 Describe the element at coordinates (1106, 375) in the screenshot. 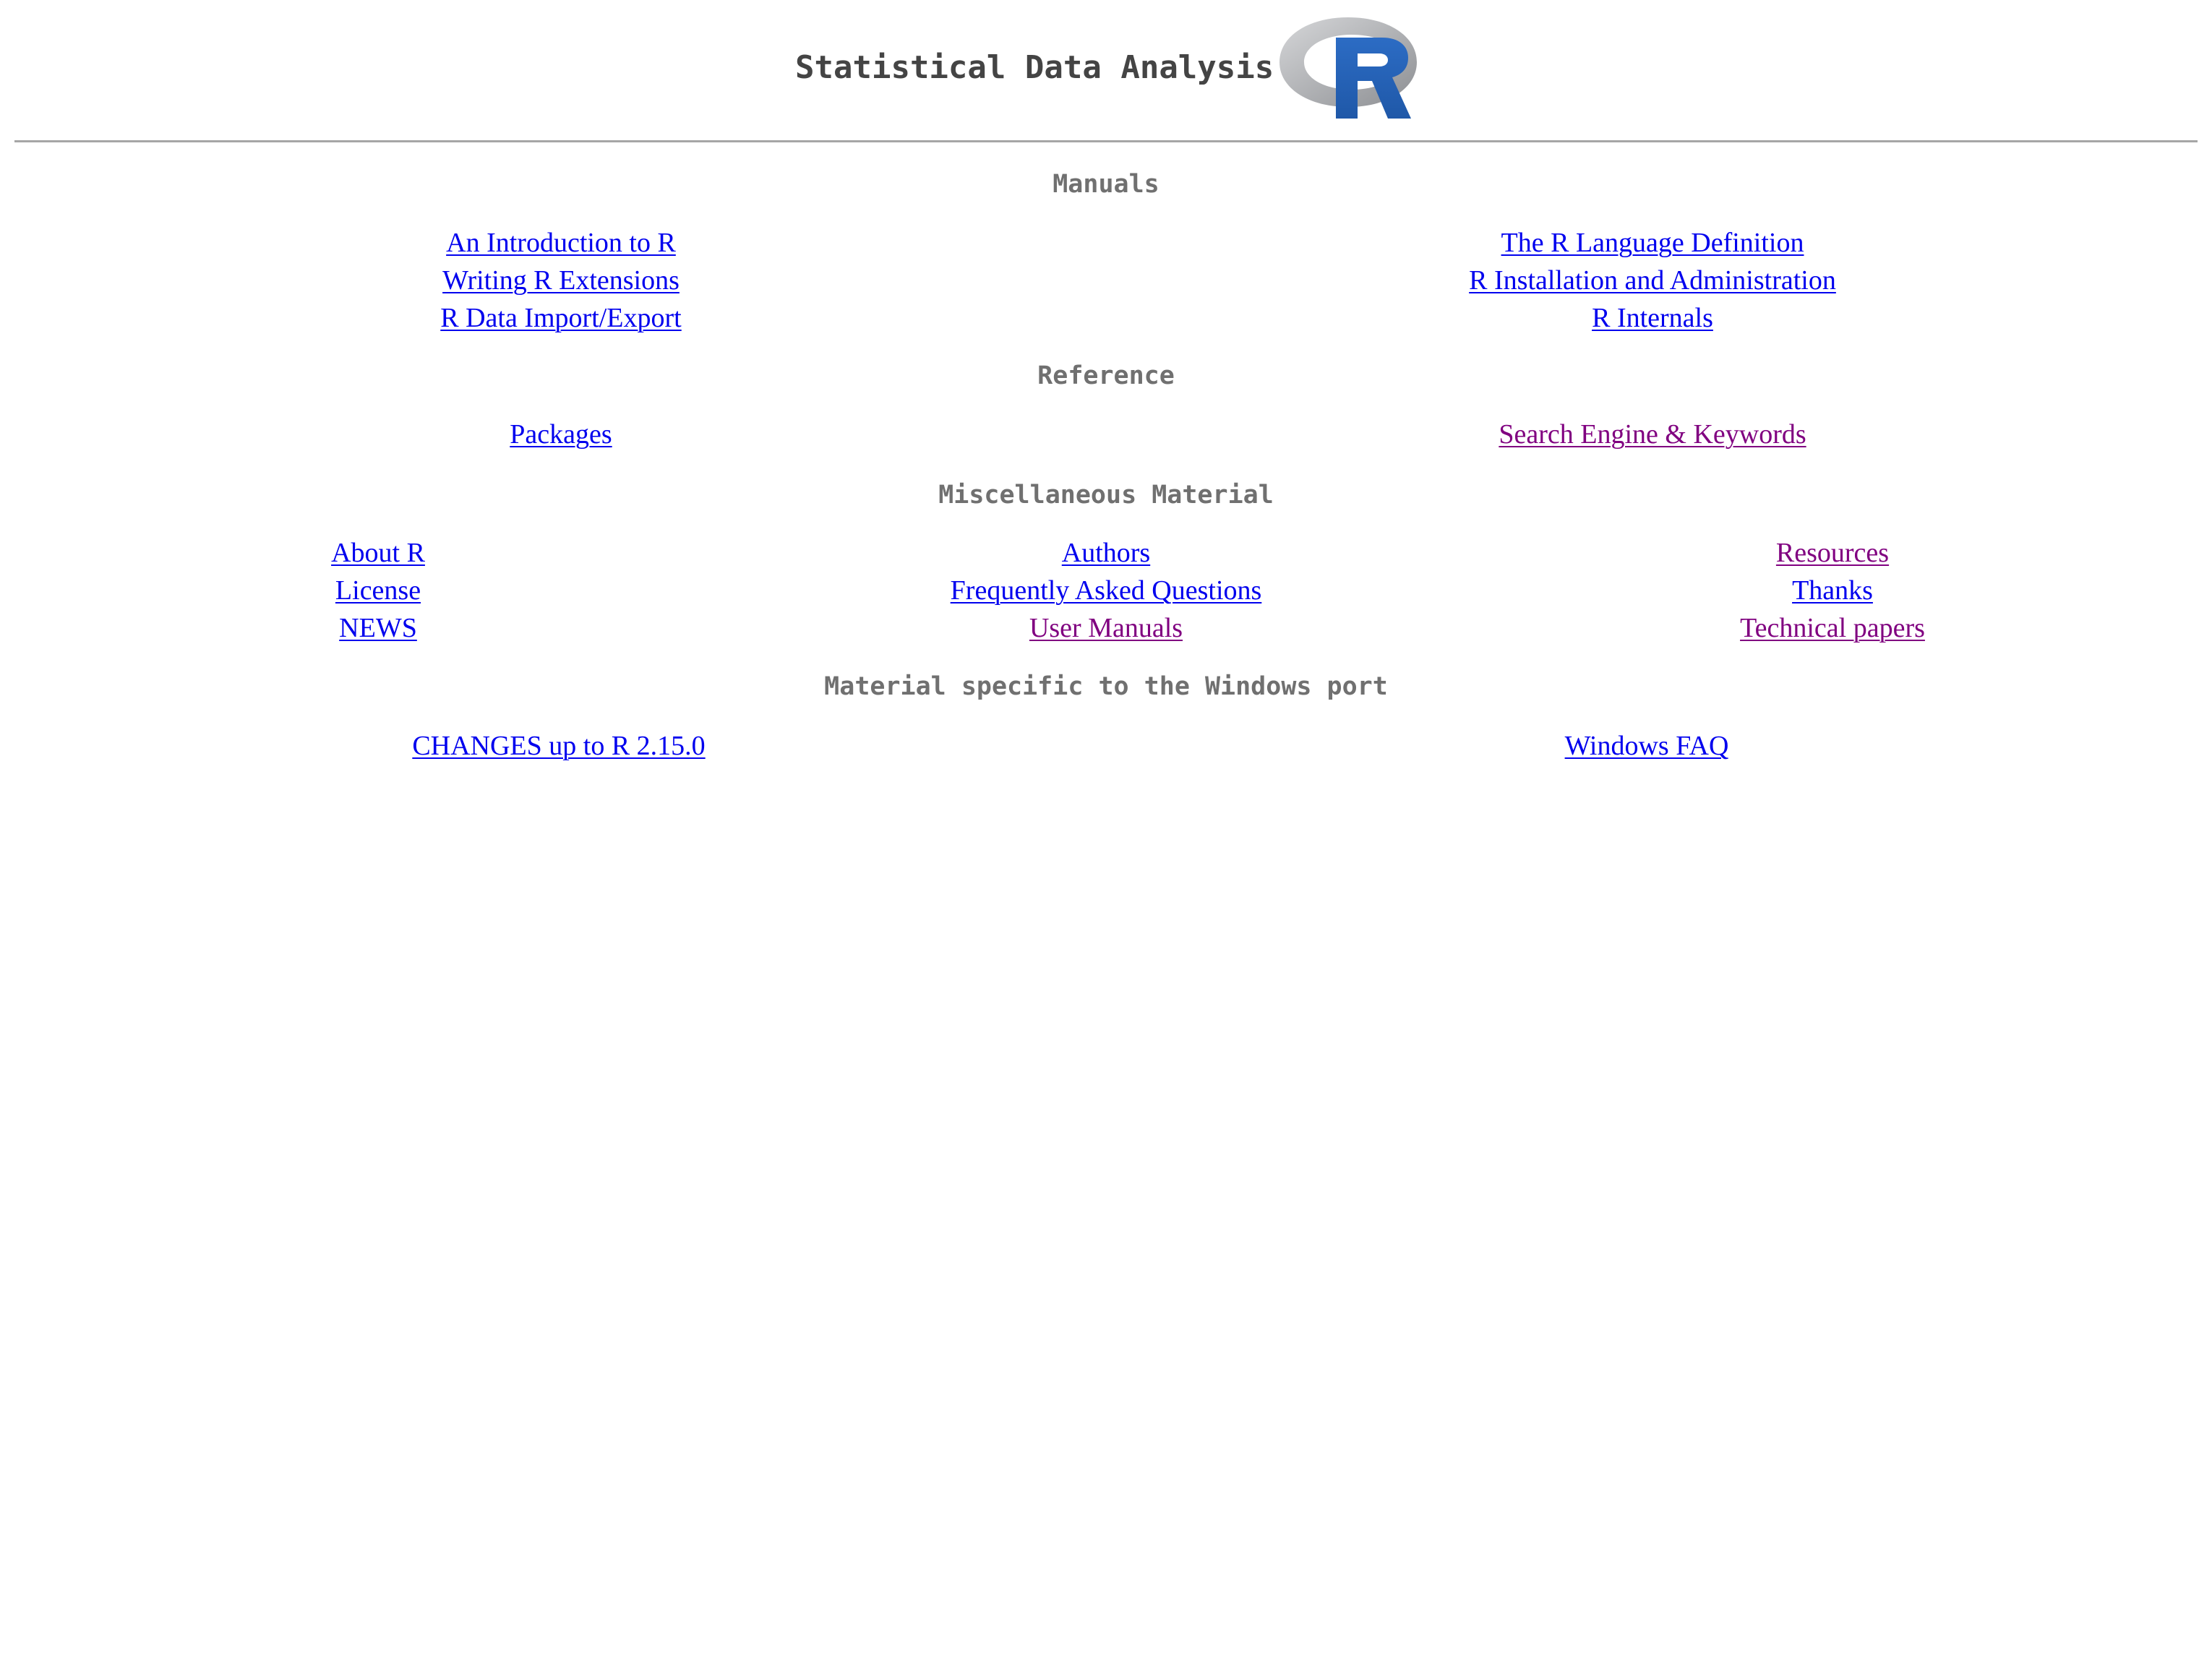

I see `reference-heading: Reference` at that location.